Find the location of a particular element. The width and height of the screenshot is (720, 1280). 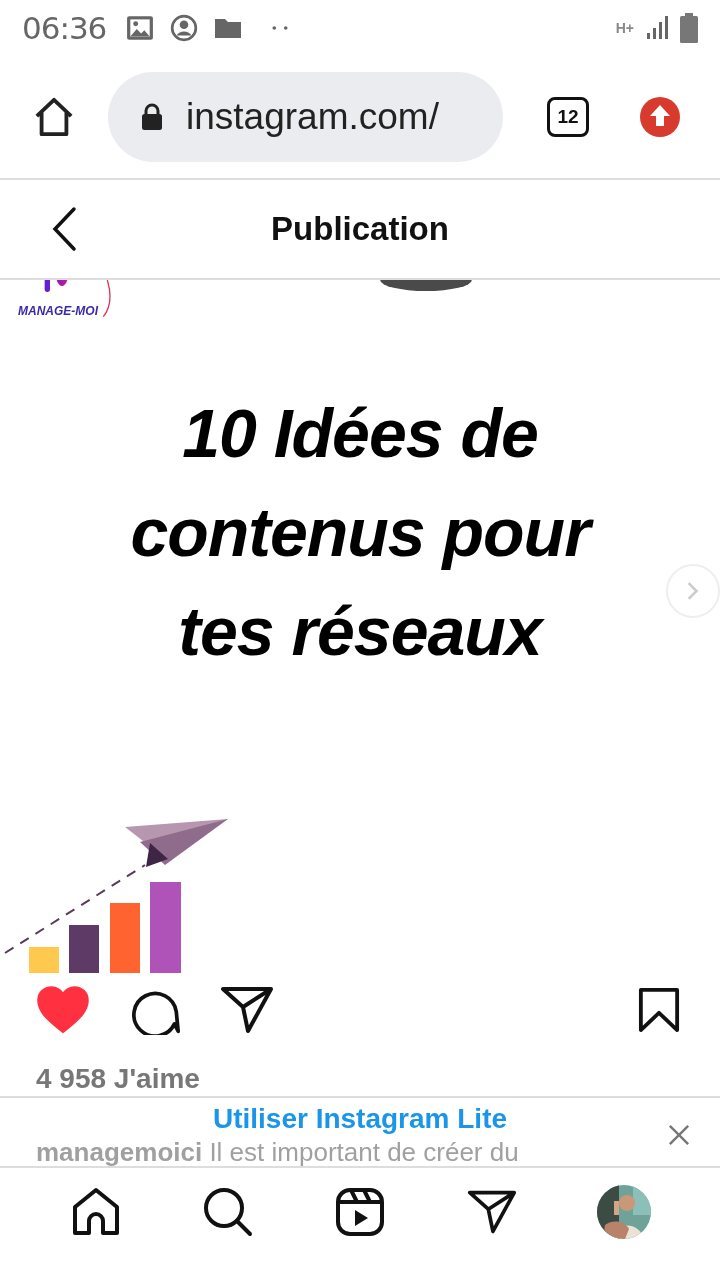

like-count: 4 958 J'aime is located at coordinates (118, 1079).